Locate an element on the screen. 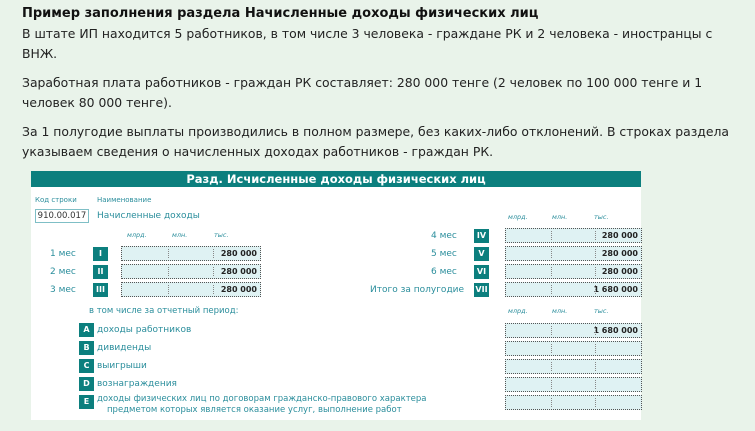 This screenshot has height=431, width=755. breakdown-a-badge: A is located at coordinates (86, 330).